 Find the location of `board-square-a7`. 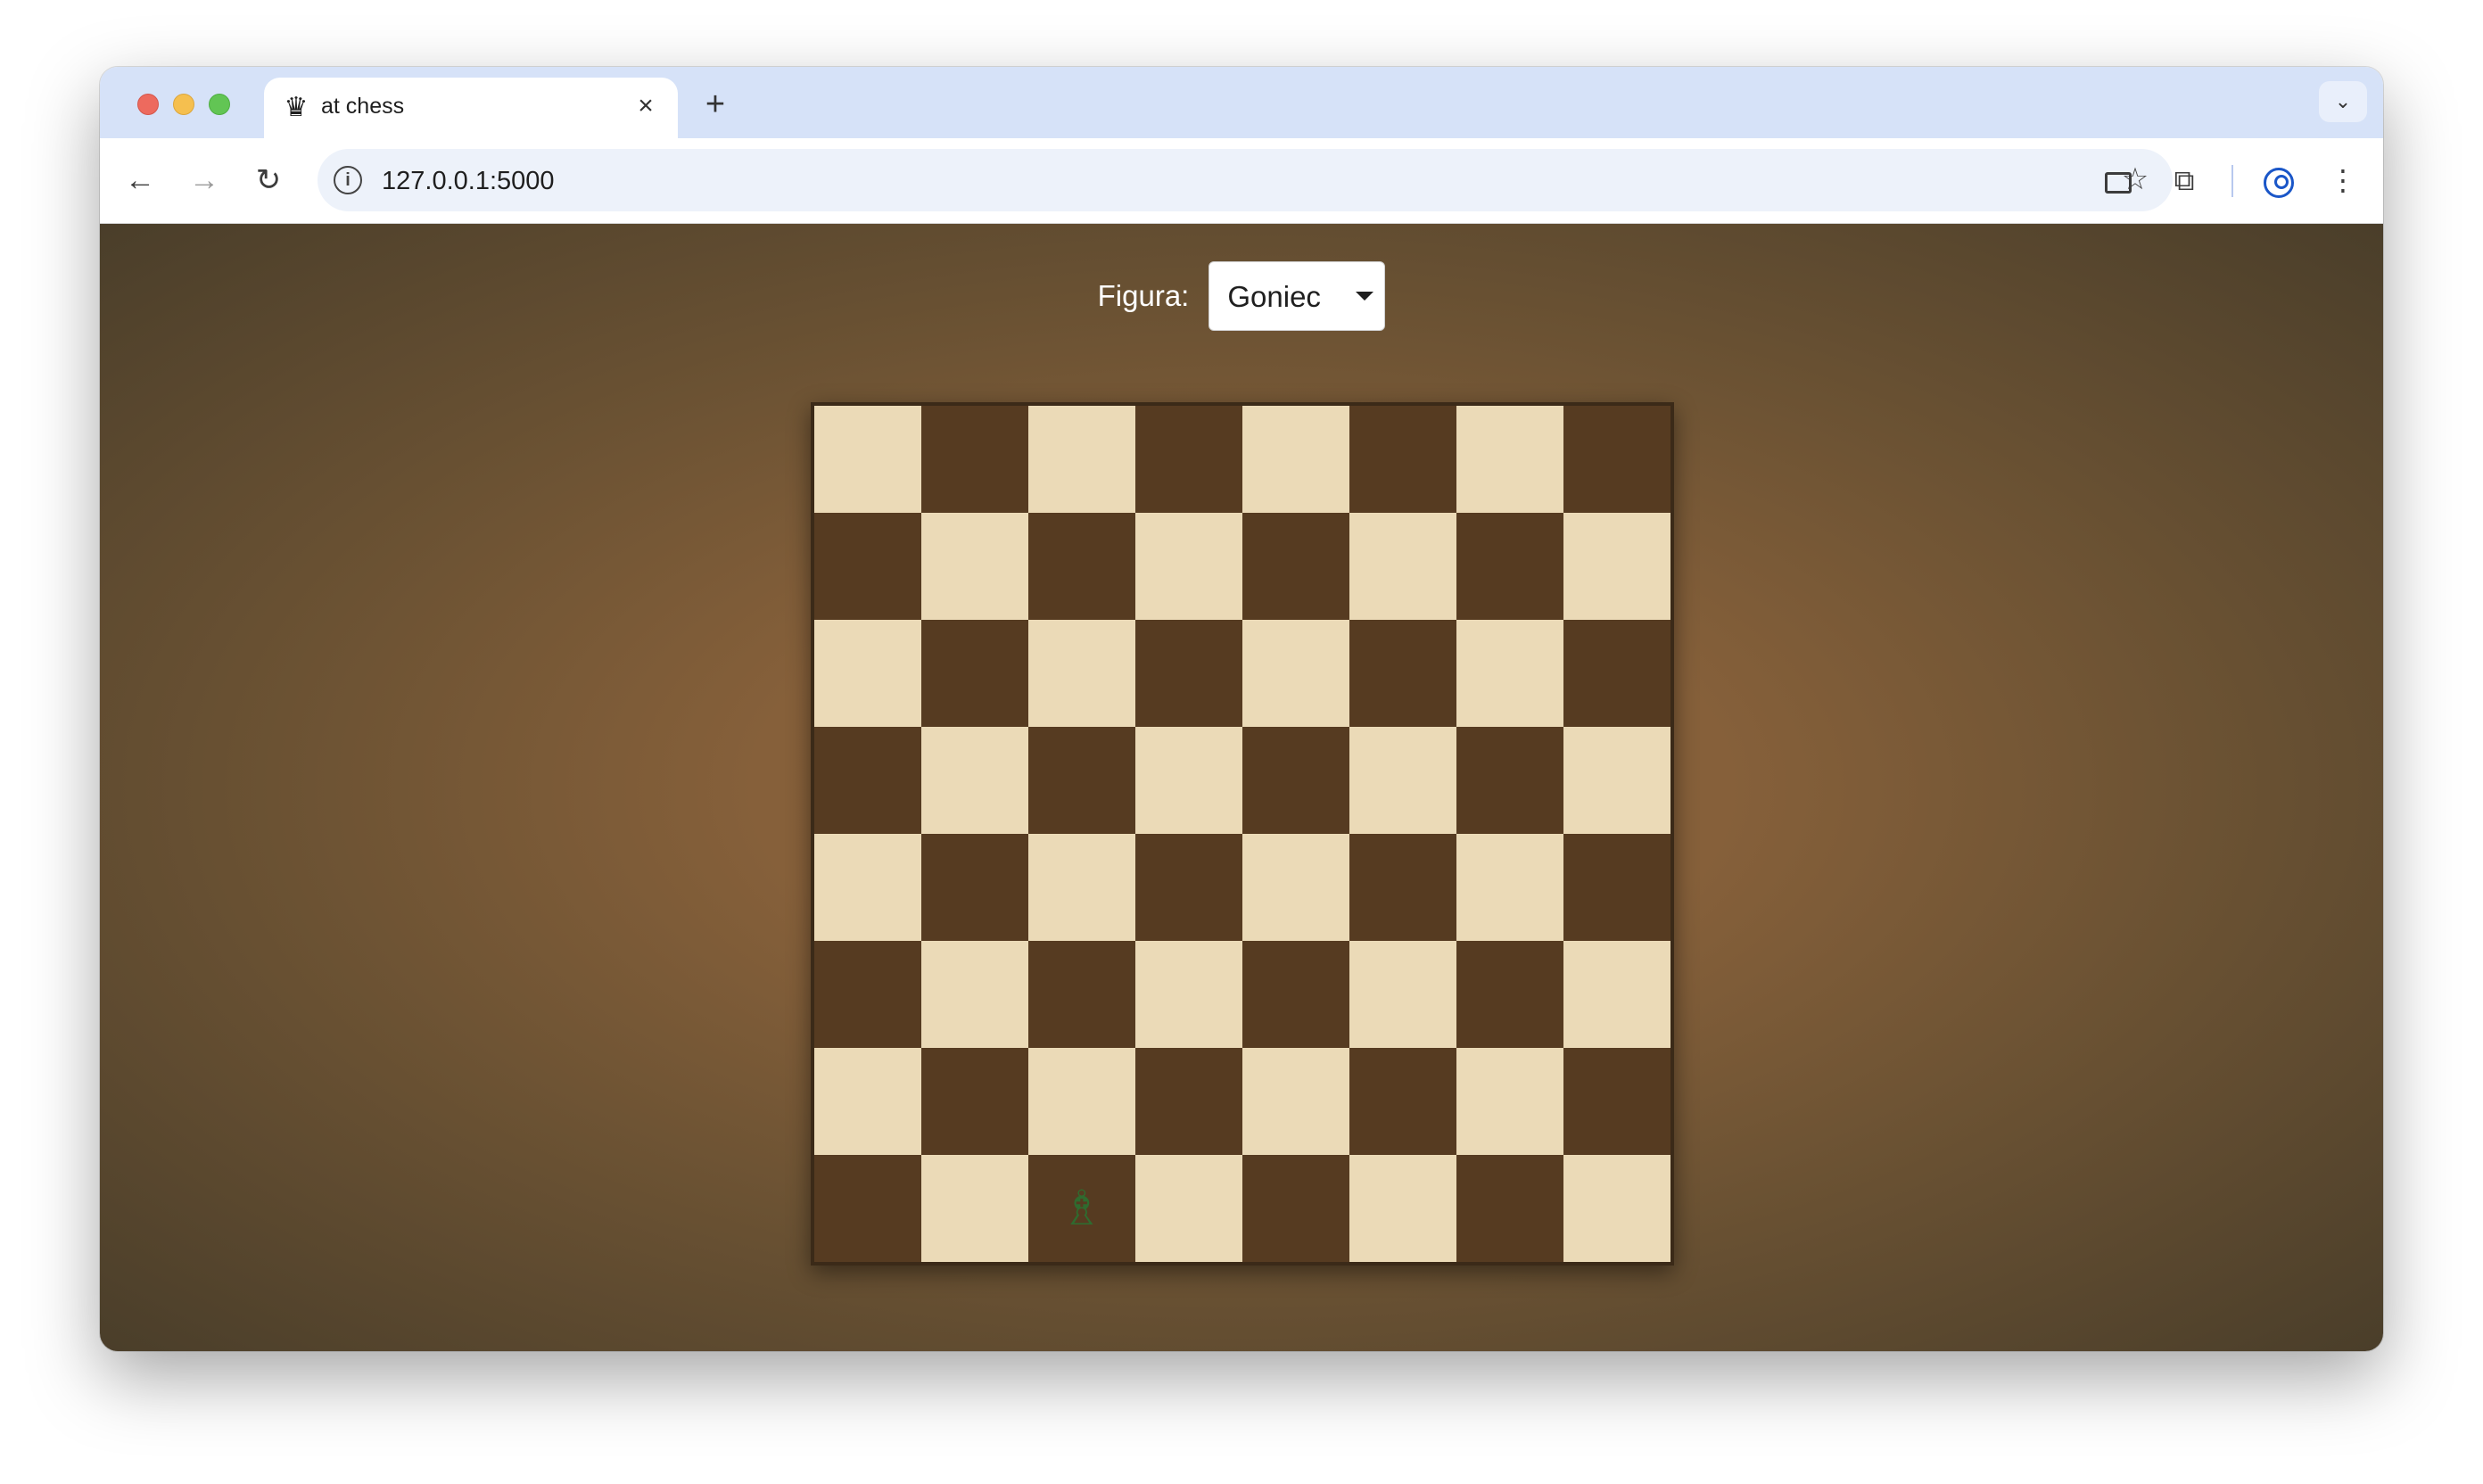

board-square-a7 is located at coordinates (868, 566).